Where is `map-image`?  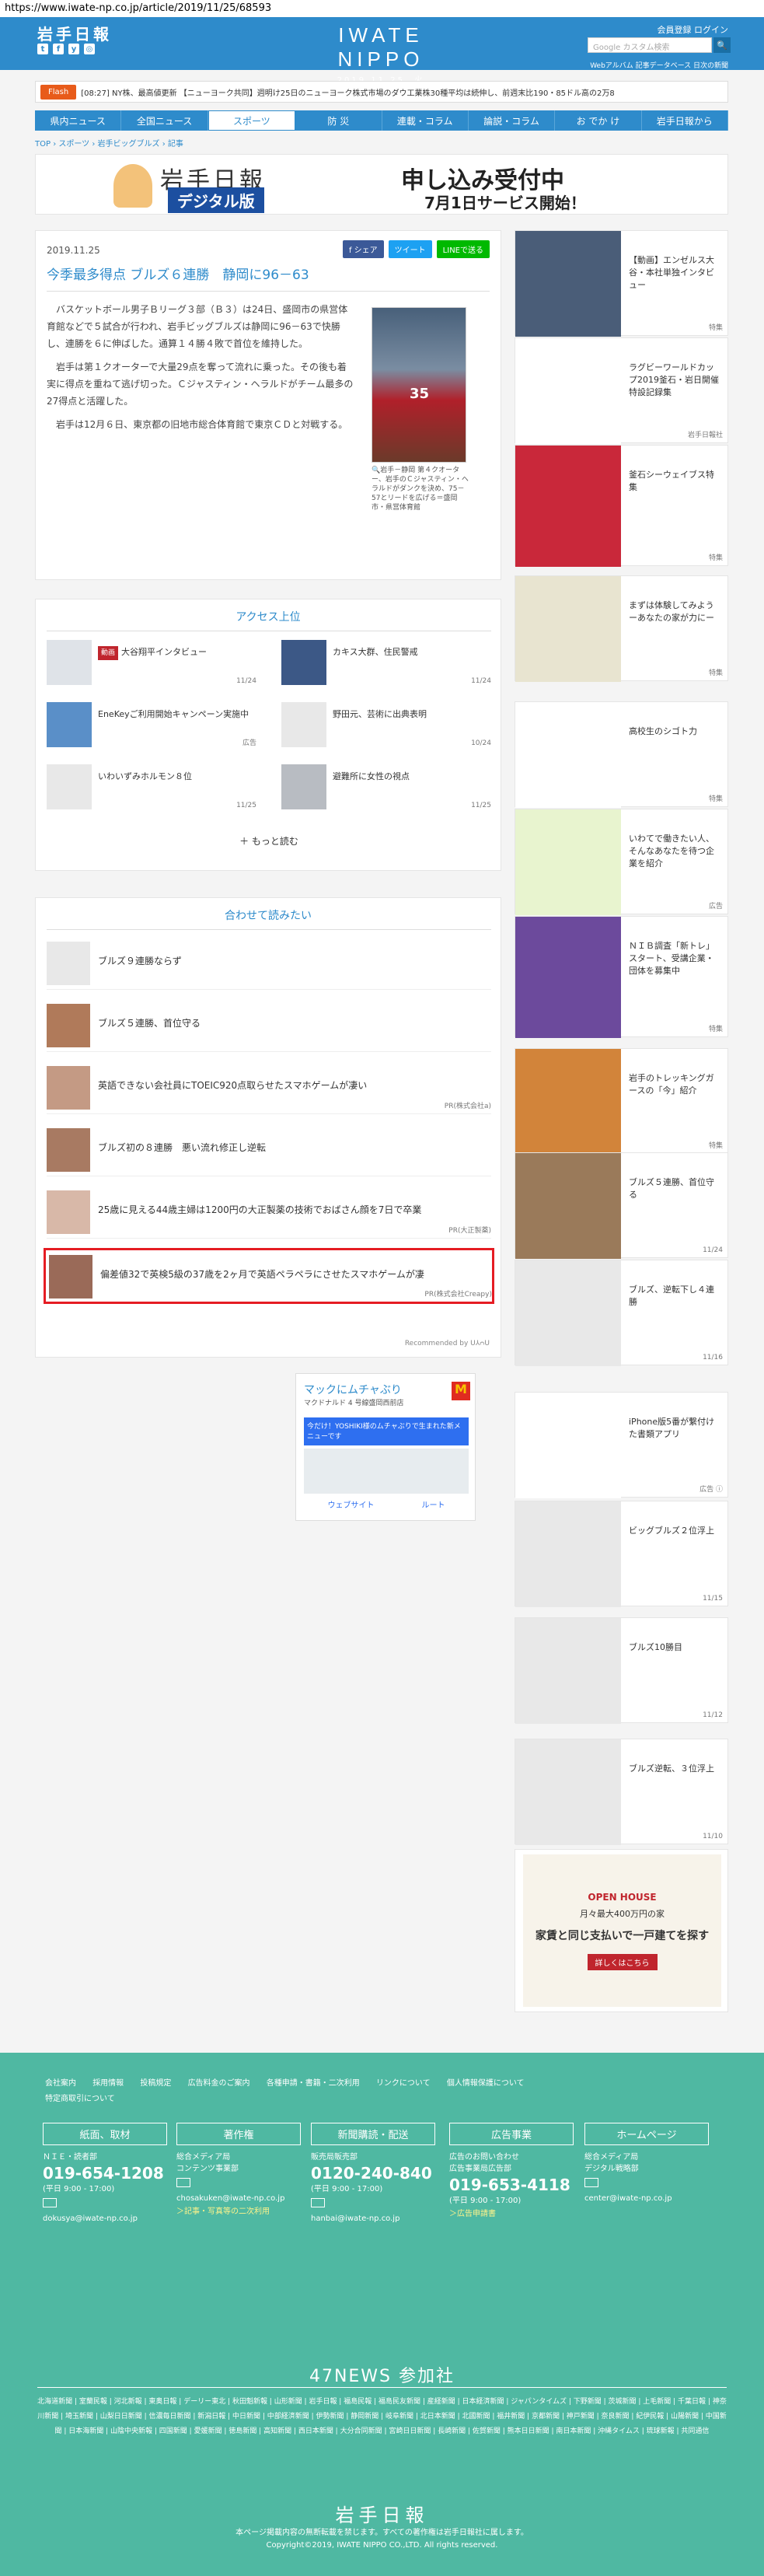
map-image is located at coordinates (387, 1471).